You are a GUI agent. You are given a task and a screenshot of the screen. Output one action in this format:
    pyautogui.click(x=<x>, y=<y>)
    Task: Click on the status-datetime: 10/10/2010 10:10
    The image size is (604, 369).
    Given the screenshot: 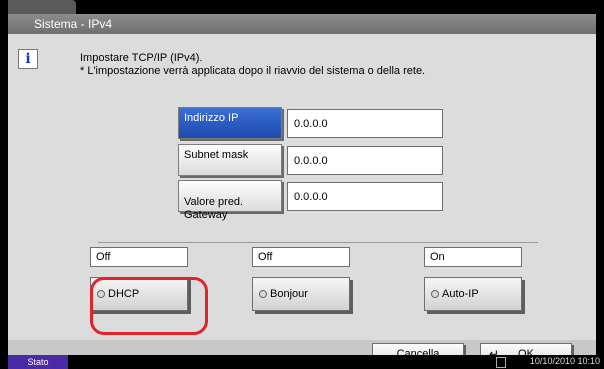 What is the action you would take?
    pyautogui.click(x=564, y=361)
    